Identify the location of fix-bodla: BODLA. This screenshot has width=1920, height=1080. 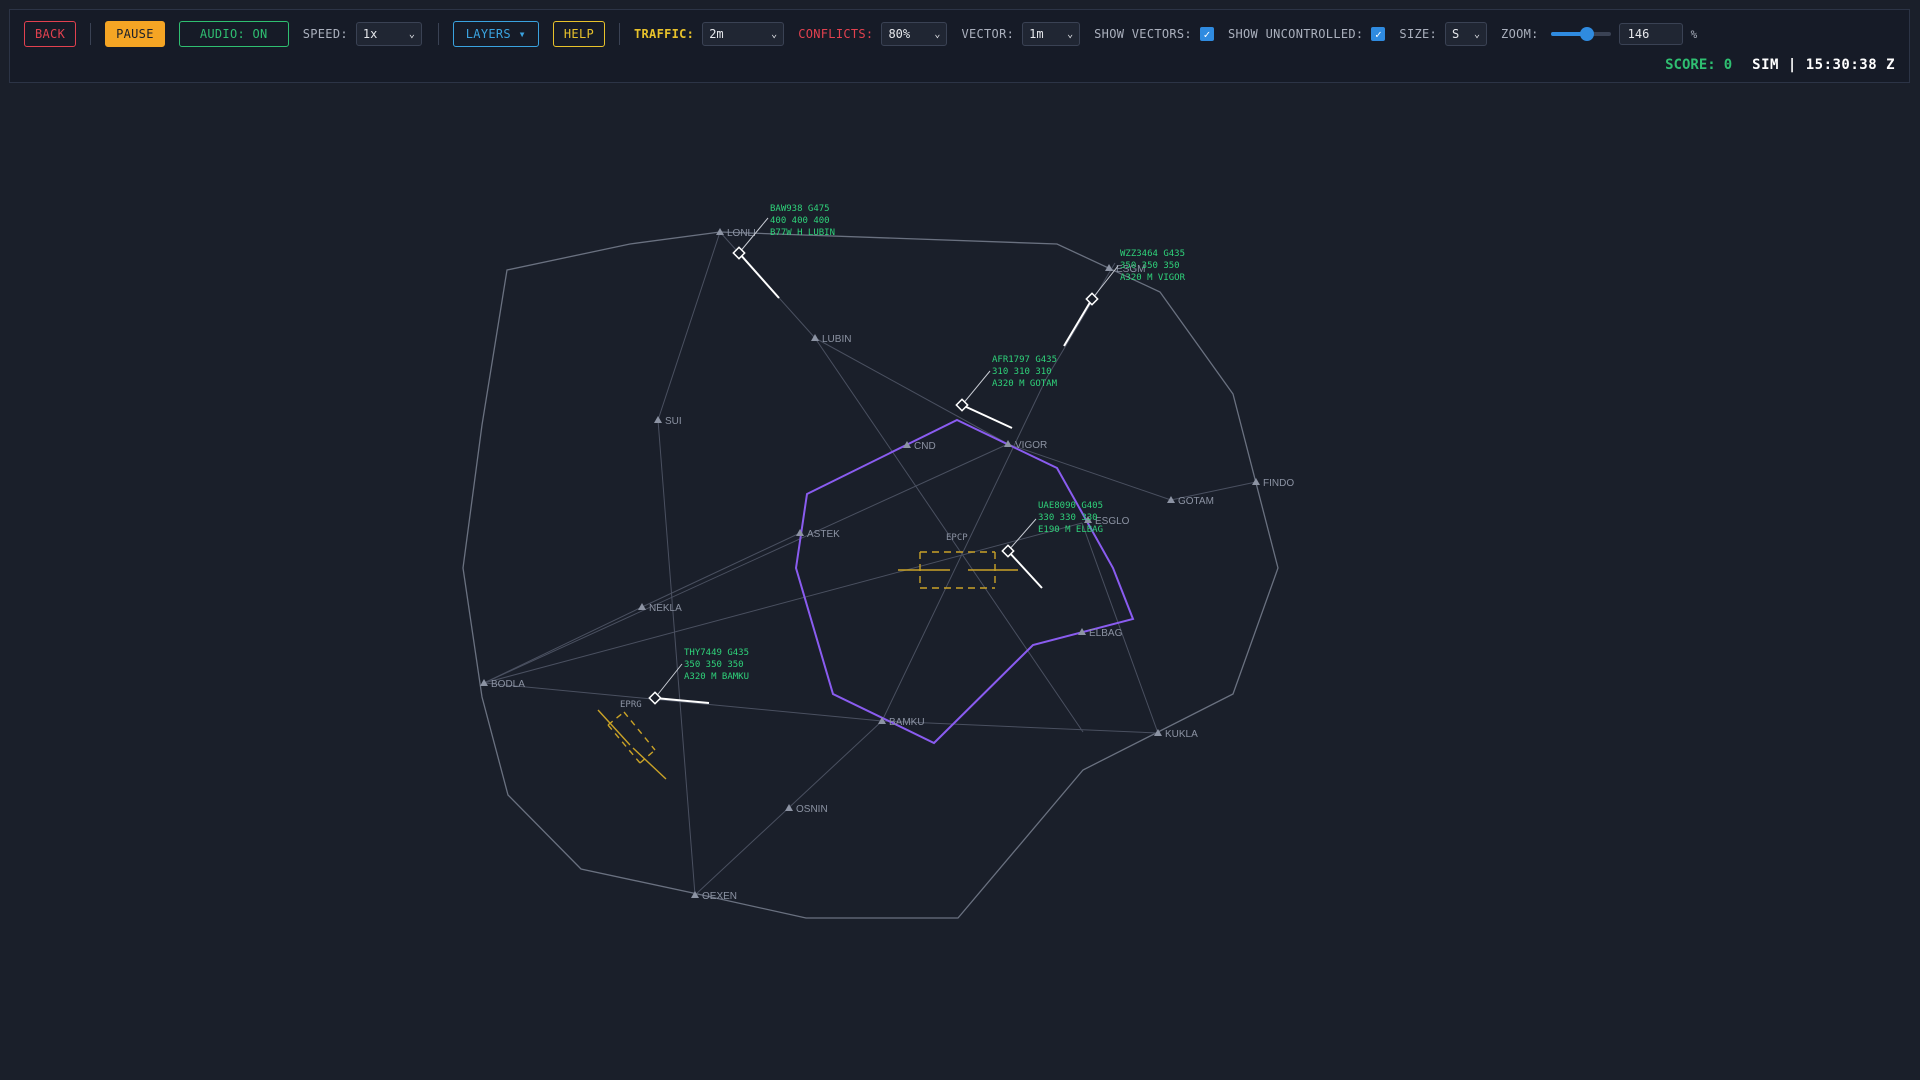
(502, 684).